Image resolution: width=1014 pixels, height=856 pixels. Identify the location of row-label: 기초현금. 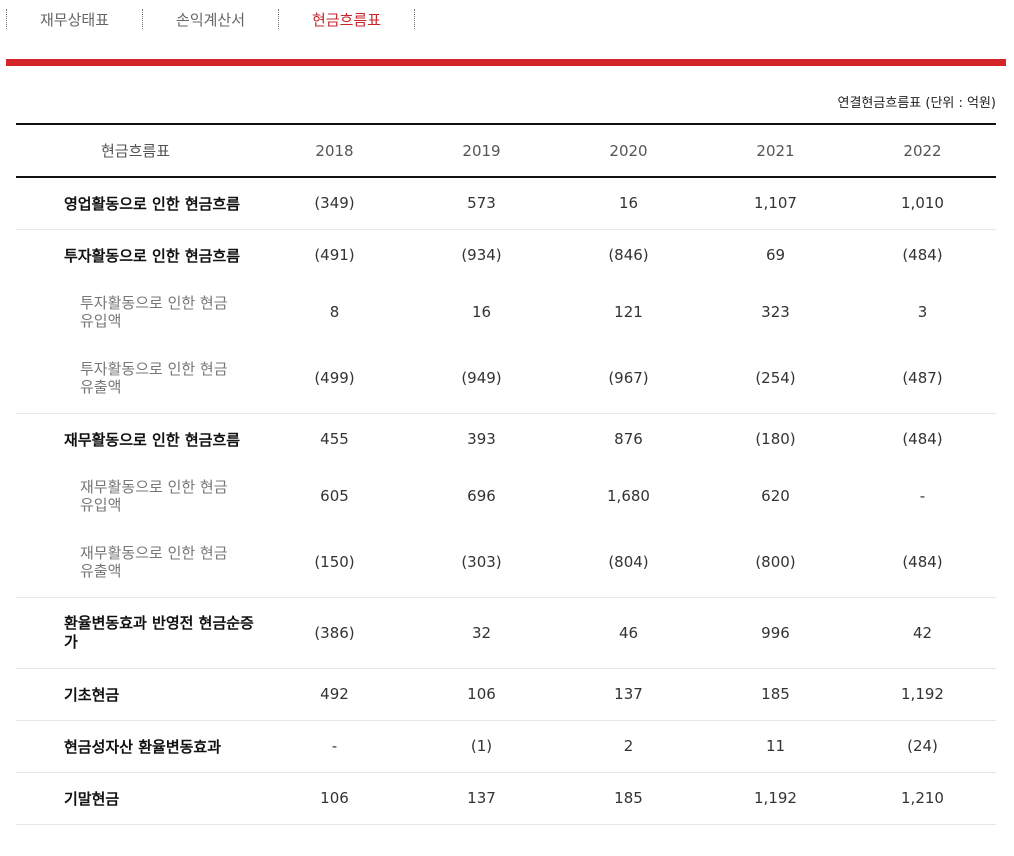
(92, 694).